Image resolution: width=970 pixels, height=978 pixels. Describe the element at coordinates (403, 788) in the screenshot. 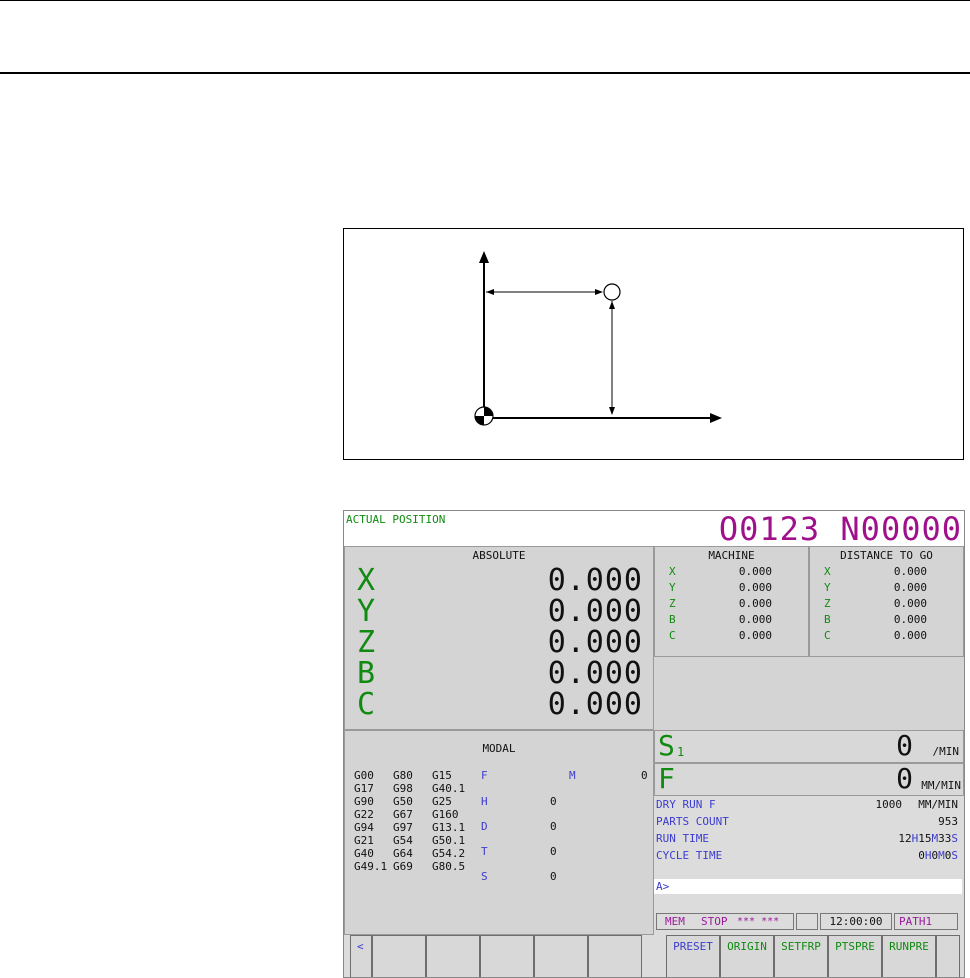

I see `g-code: G98` at that location.